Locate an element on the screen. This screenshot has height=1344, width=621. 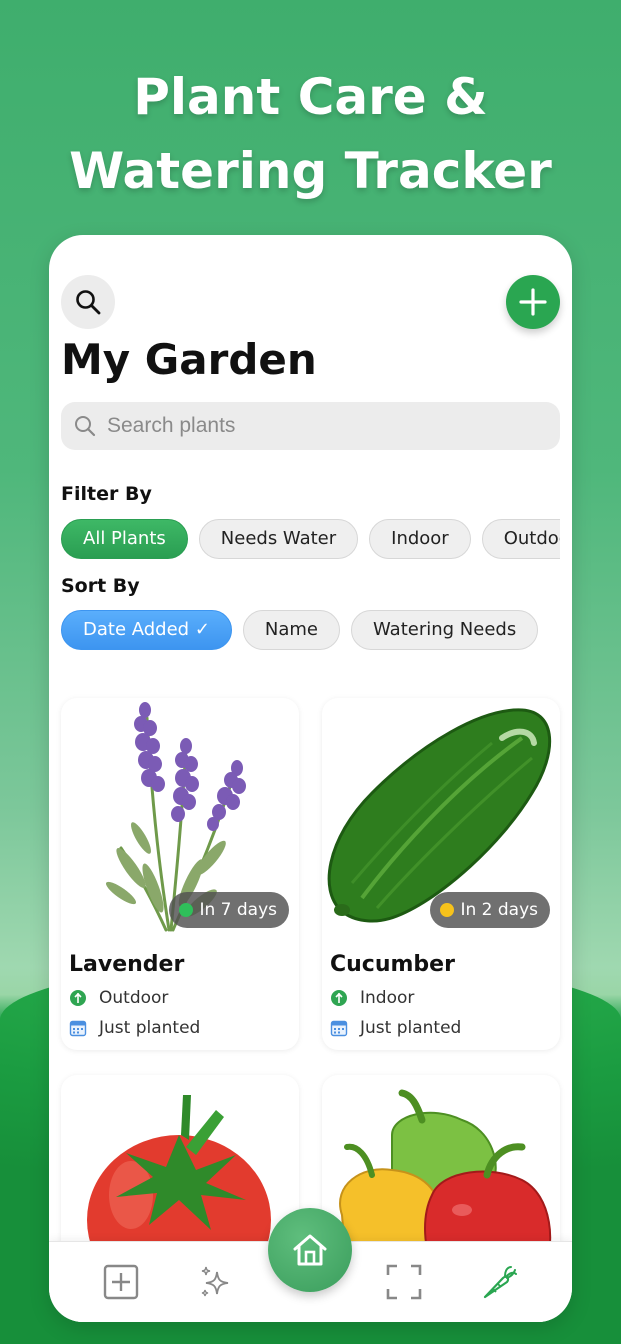
filter-label: Filter By is located at coordinates (106, 494).